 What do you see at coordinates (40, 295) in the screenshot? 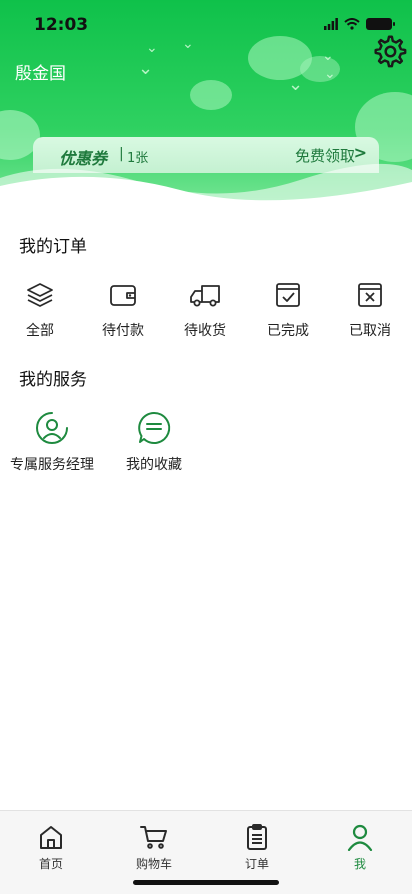
I see `layers-icon` at bounding box center [40, 295].